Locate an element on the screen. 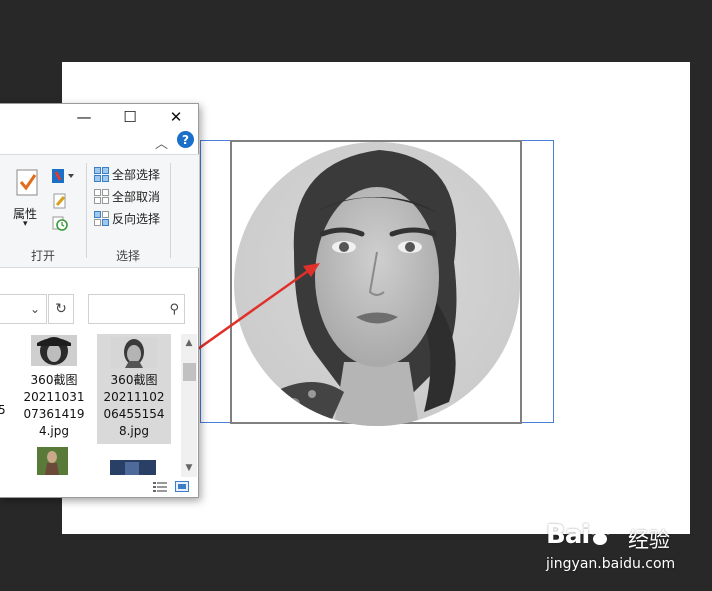  file-name-line: 20211102 is located at coordinates (134, 397).